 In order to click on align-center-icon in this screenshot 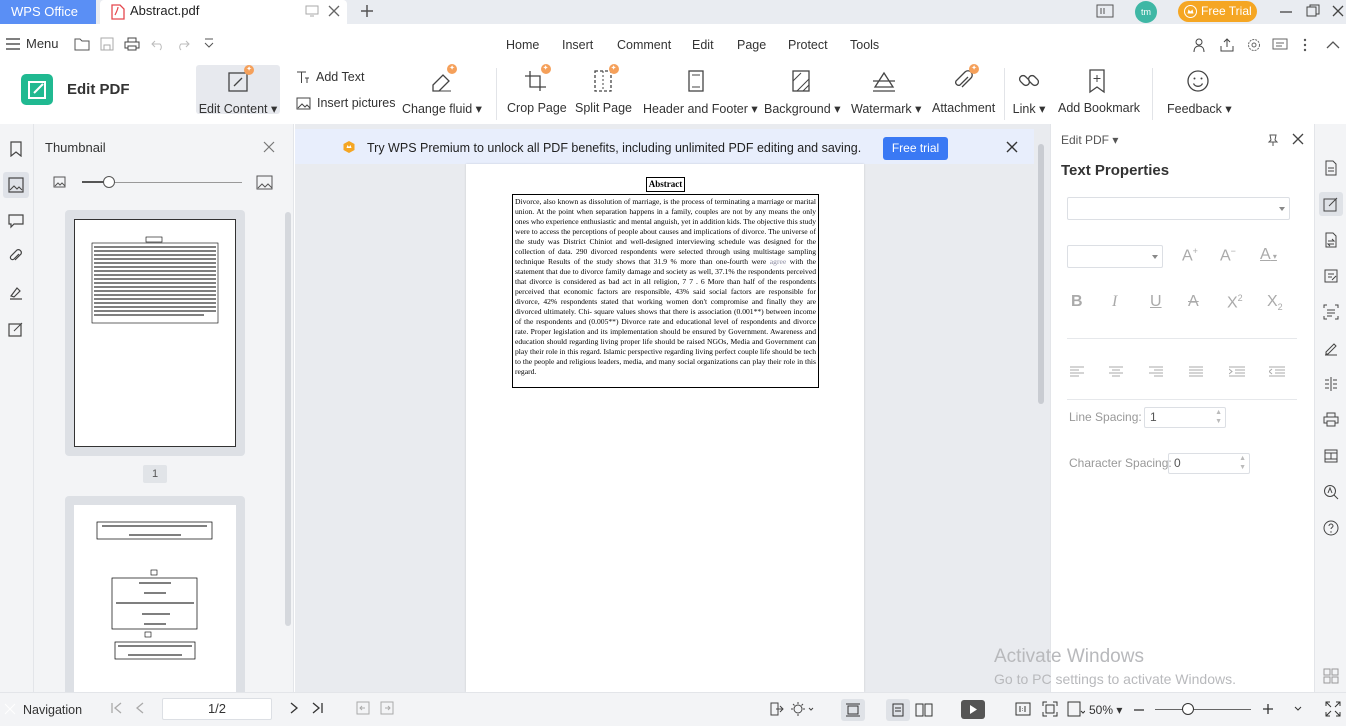, I will do `click(1116, 372)`.